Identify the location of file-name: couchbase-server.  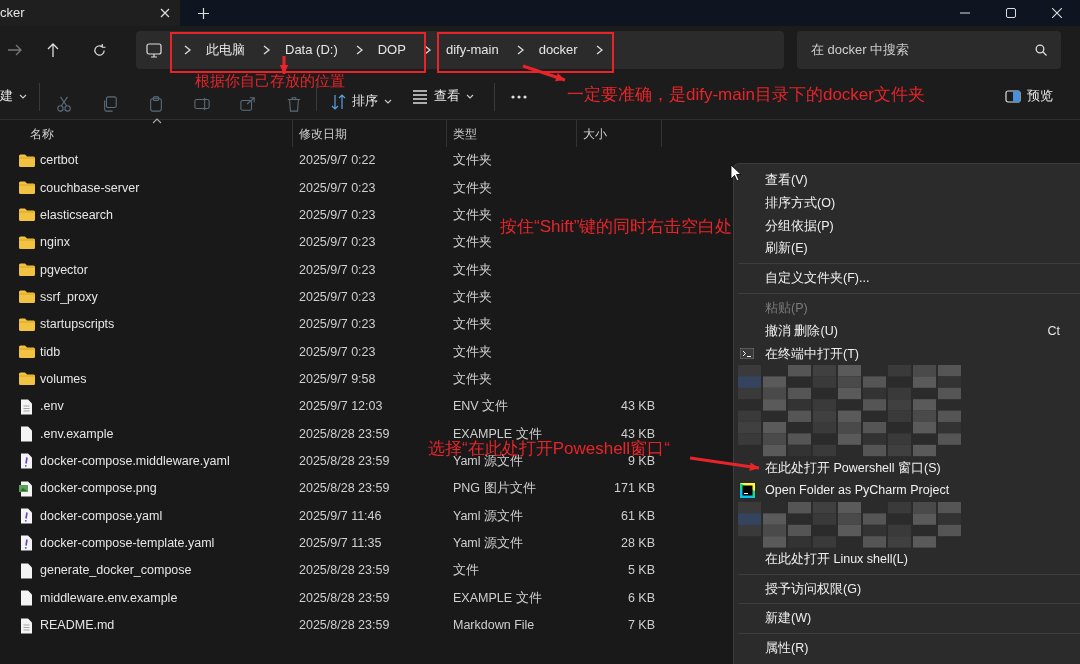
(90, 188).